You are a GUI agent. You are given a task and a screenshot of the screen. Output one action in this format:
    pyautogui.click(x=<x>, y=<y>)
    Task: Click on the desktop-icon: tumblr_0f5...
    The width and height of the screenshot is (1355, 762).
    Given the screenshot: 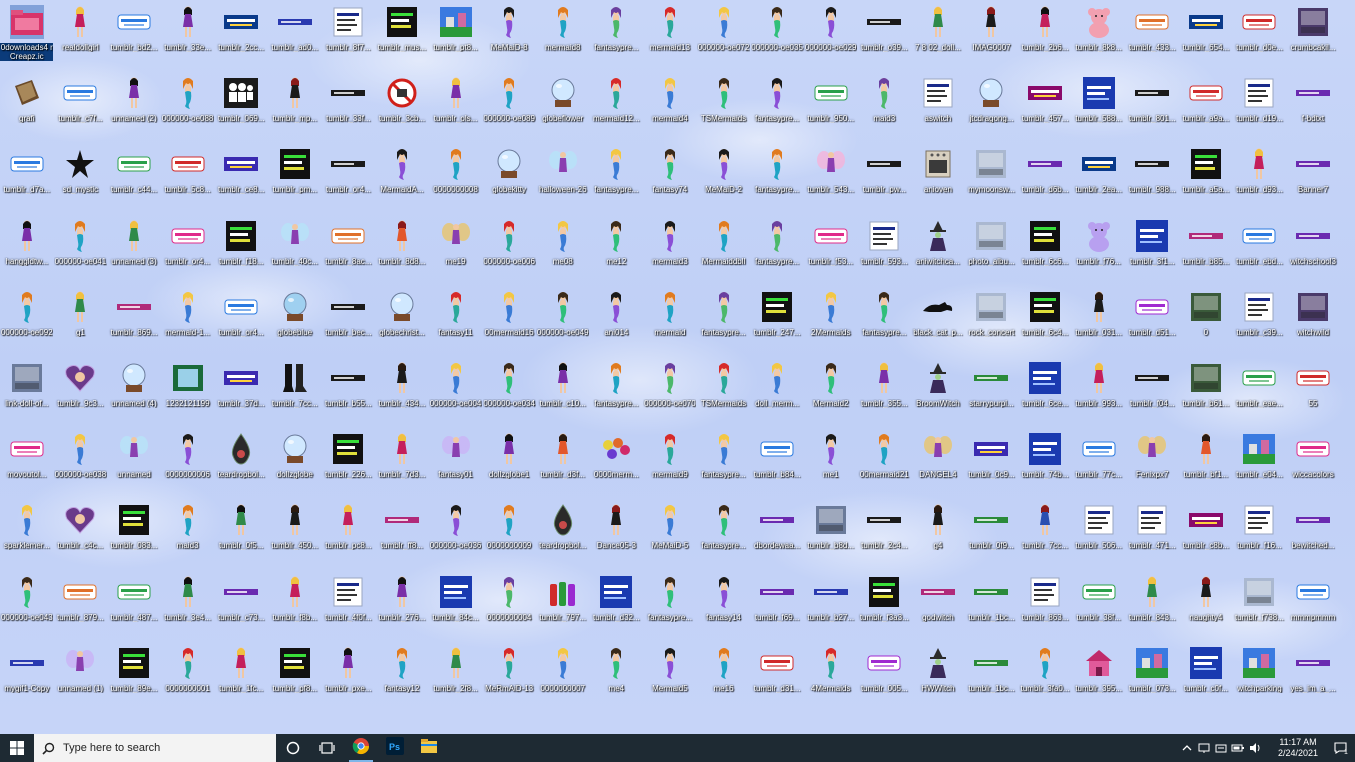 What is the action you would take?
    pyautogui.click(x=241, y=537)
    